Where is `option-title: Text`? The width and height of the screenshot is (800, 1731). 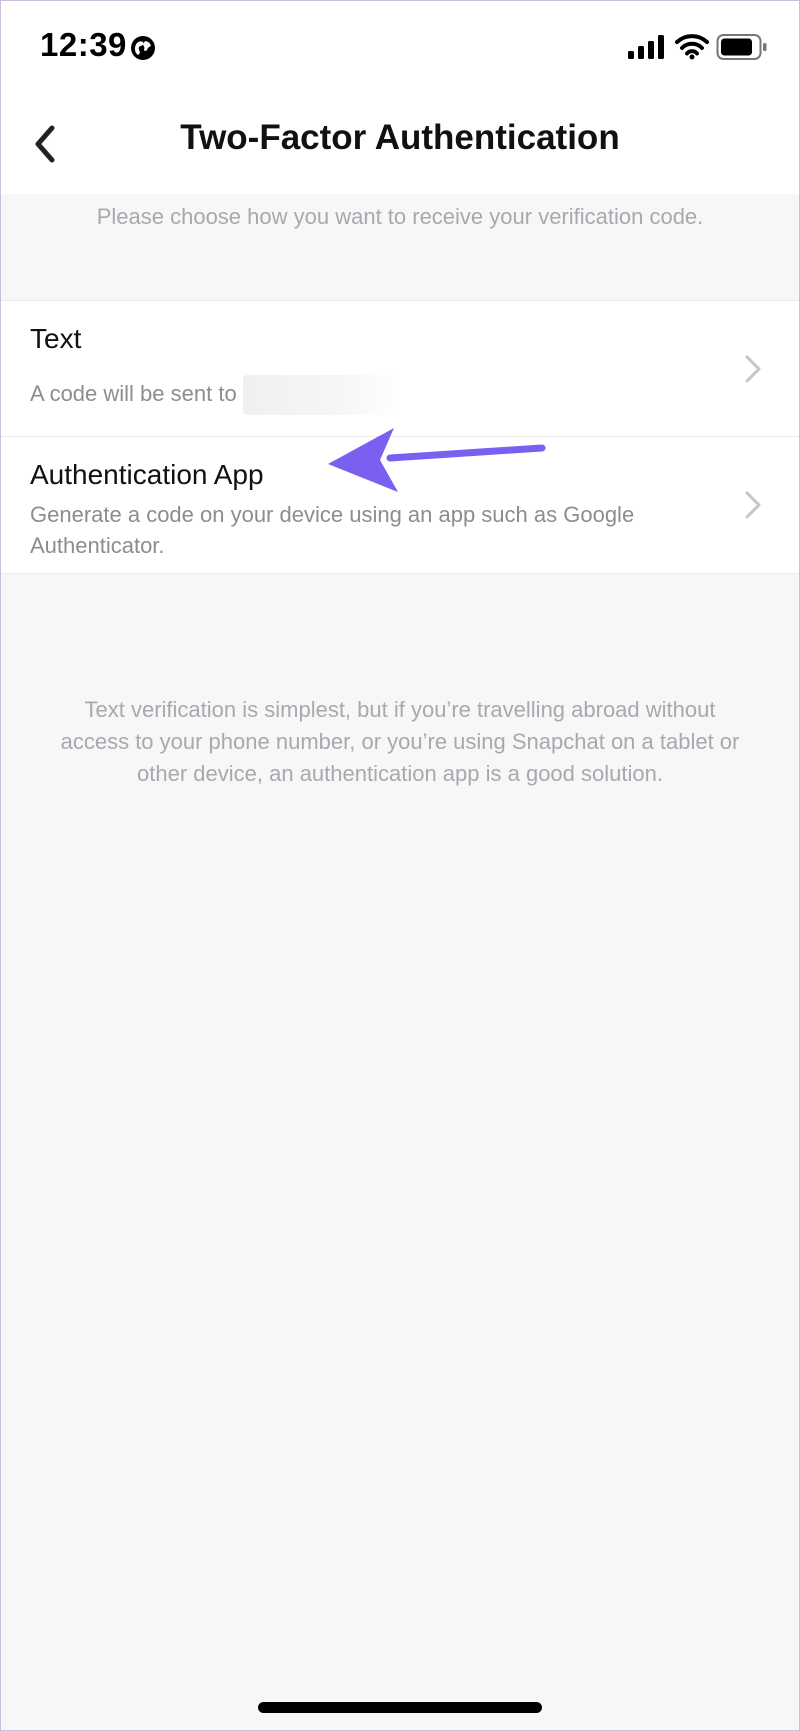
option-title: Text is located at coordinates (56, 338).